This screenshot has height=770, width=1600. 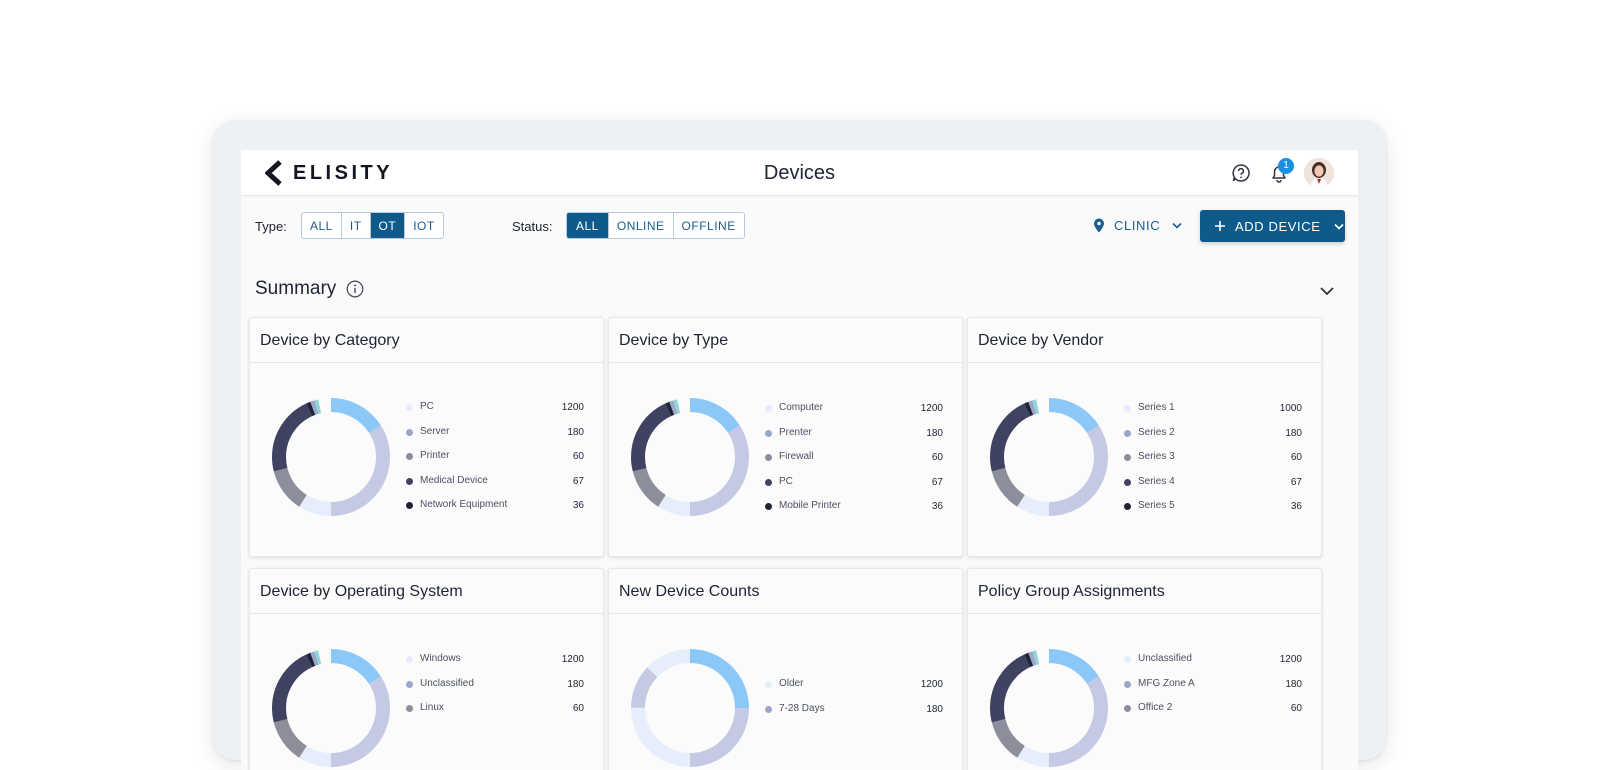 What do you see at coordinates (674, 340) in the screenshot?
I see `card-title: Device by Type` at bounding box center [674, 340].